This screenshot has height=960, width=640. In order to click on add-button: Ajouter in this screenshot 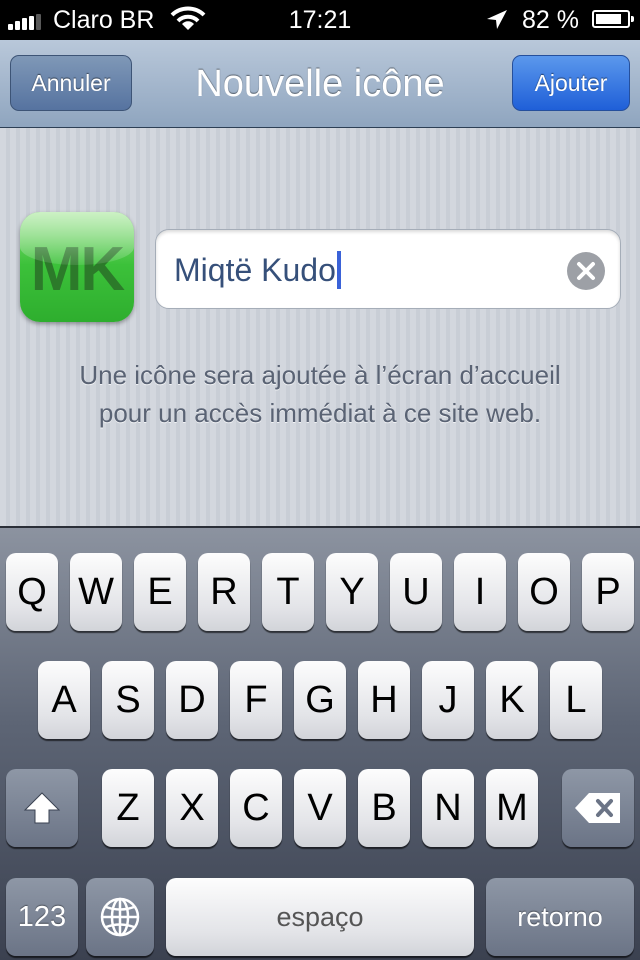, I will do `click(571, 83)`.